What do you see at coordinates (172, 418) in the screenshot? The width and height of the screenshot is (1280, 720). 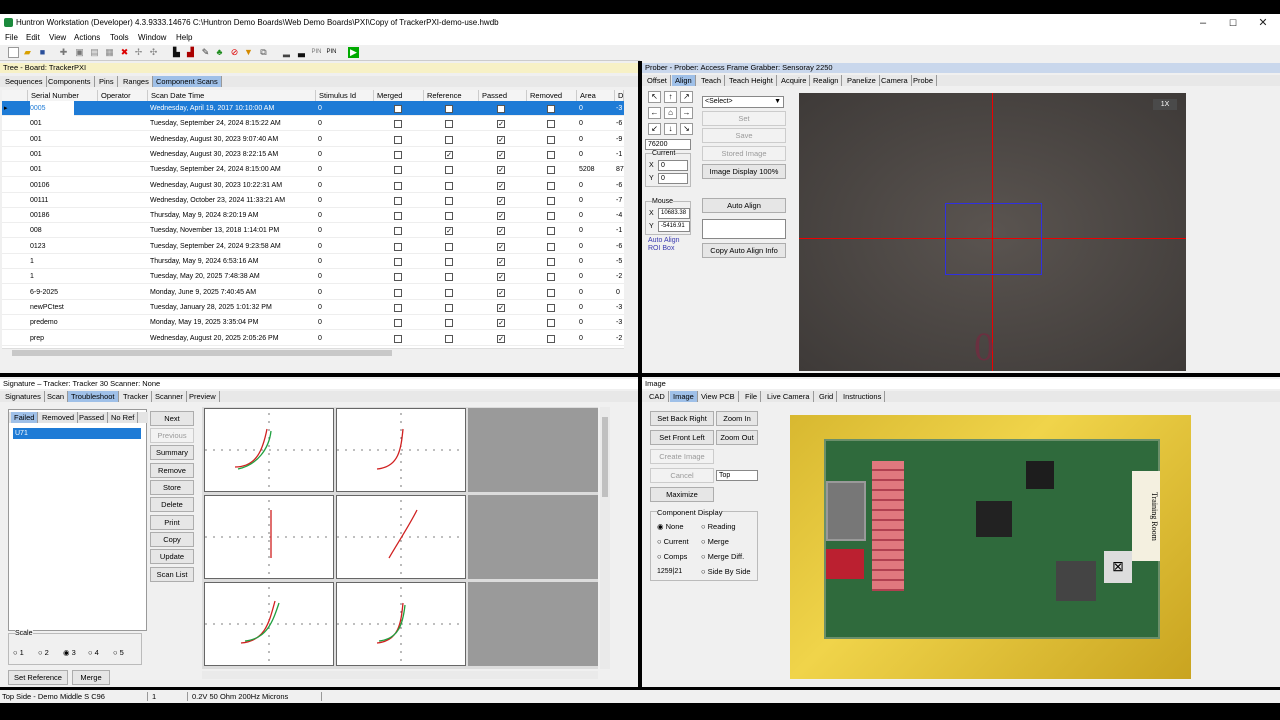 I see `next-button: Next` at bounding box center [172, 418].